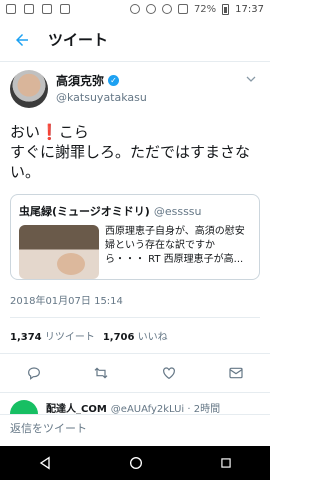  I want to click on reply-compose-field: 返信をツイート, so click(135, 427).